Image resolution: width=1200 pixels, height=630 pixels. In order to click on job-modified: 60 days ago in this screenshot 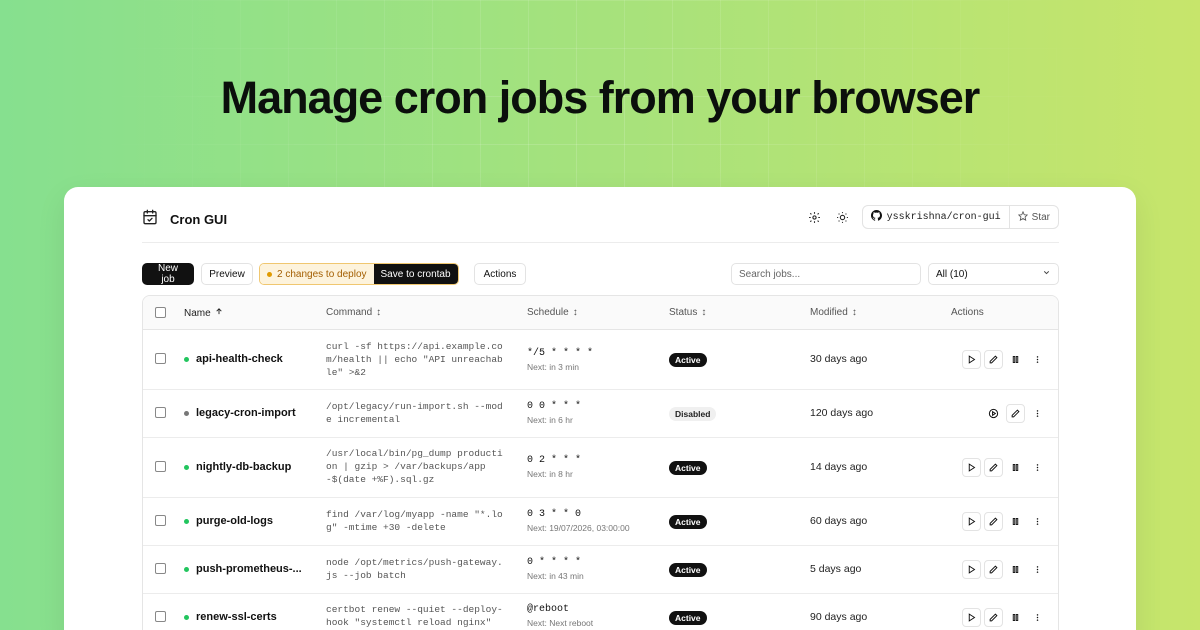, I will do `click(839, 521)`.